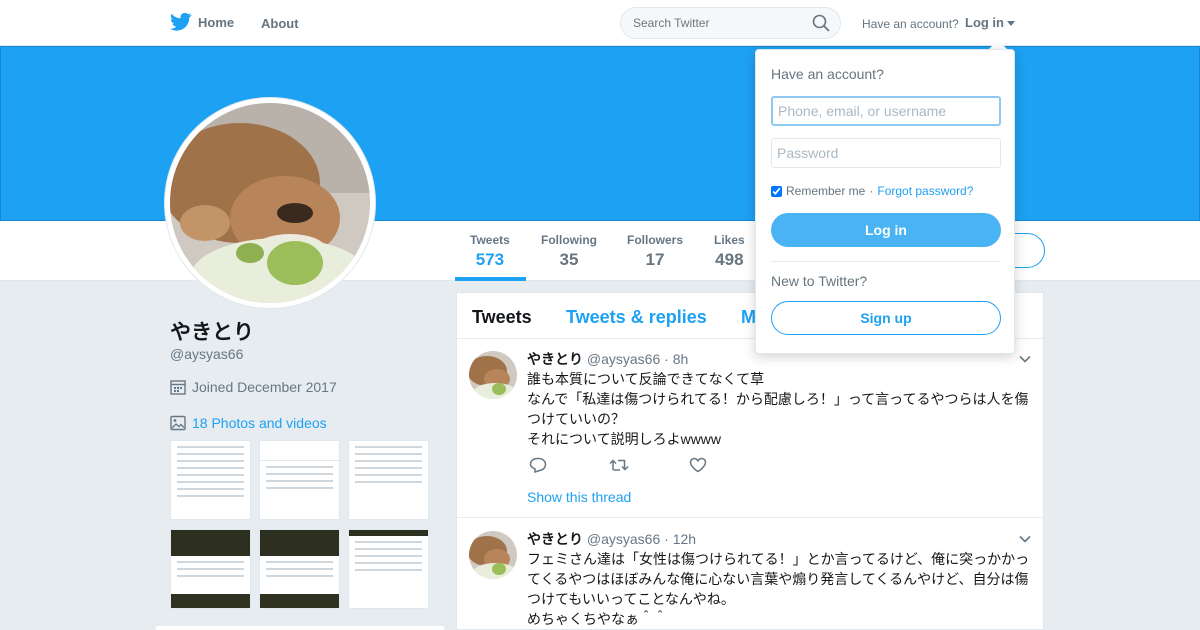 Image resolution: width=1200 pixels, height=630 pixels. I want to click on like-button, so click(729, 466).